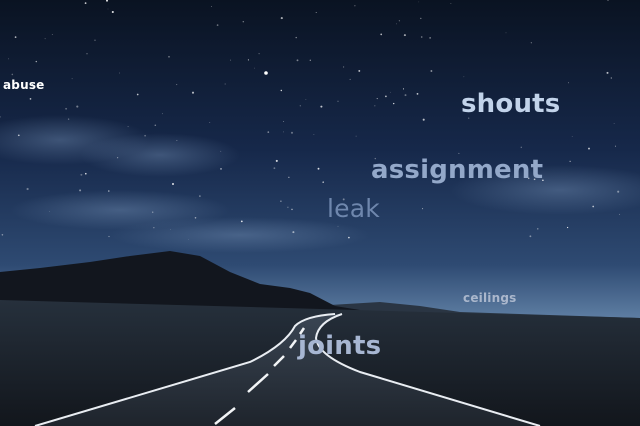 Image resolution: width=640 pixels, height=426 pixels. I want to click on word-ceilings: ceilings, so click(490, 298).